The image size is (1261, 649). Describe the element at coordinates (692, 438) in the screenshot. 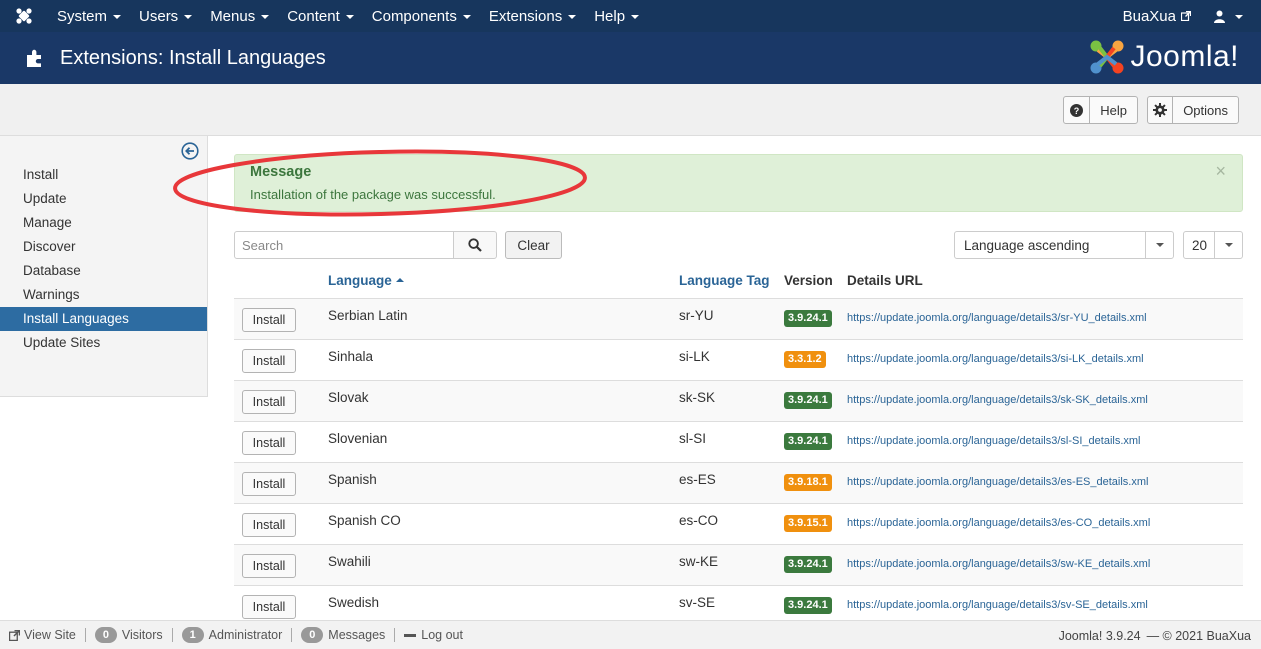

I see `language-tag: sl-SI` at that location.